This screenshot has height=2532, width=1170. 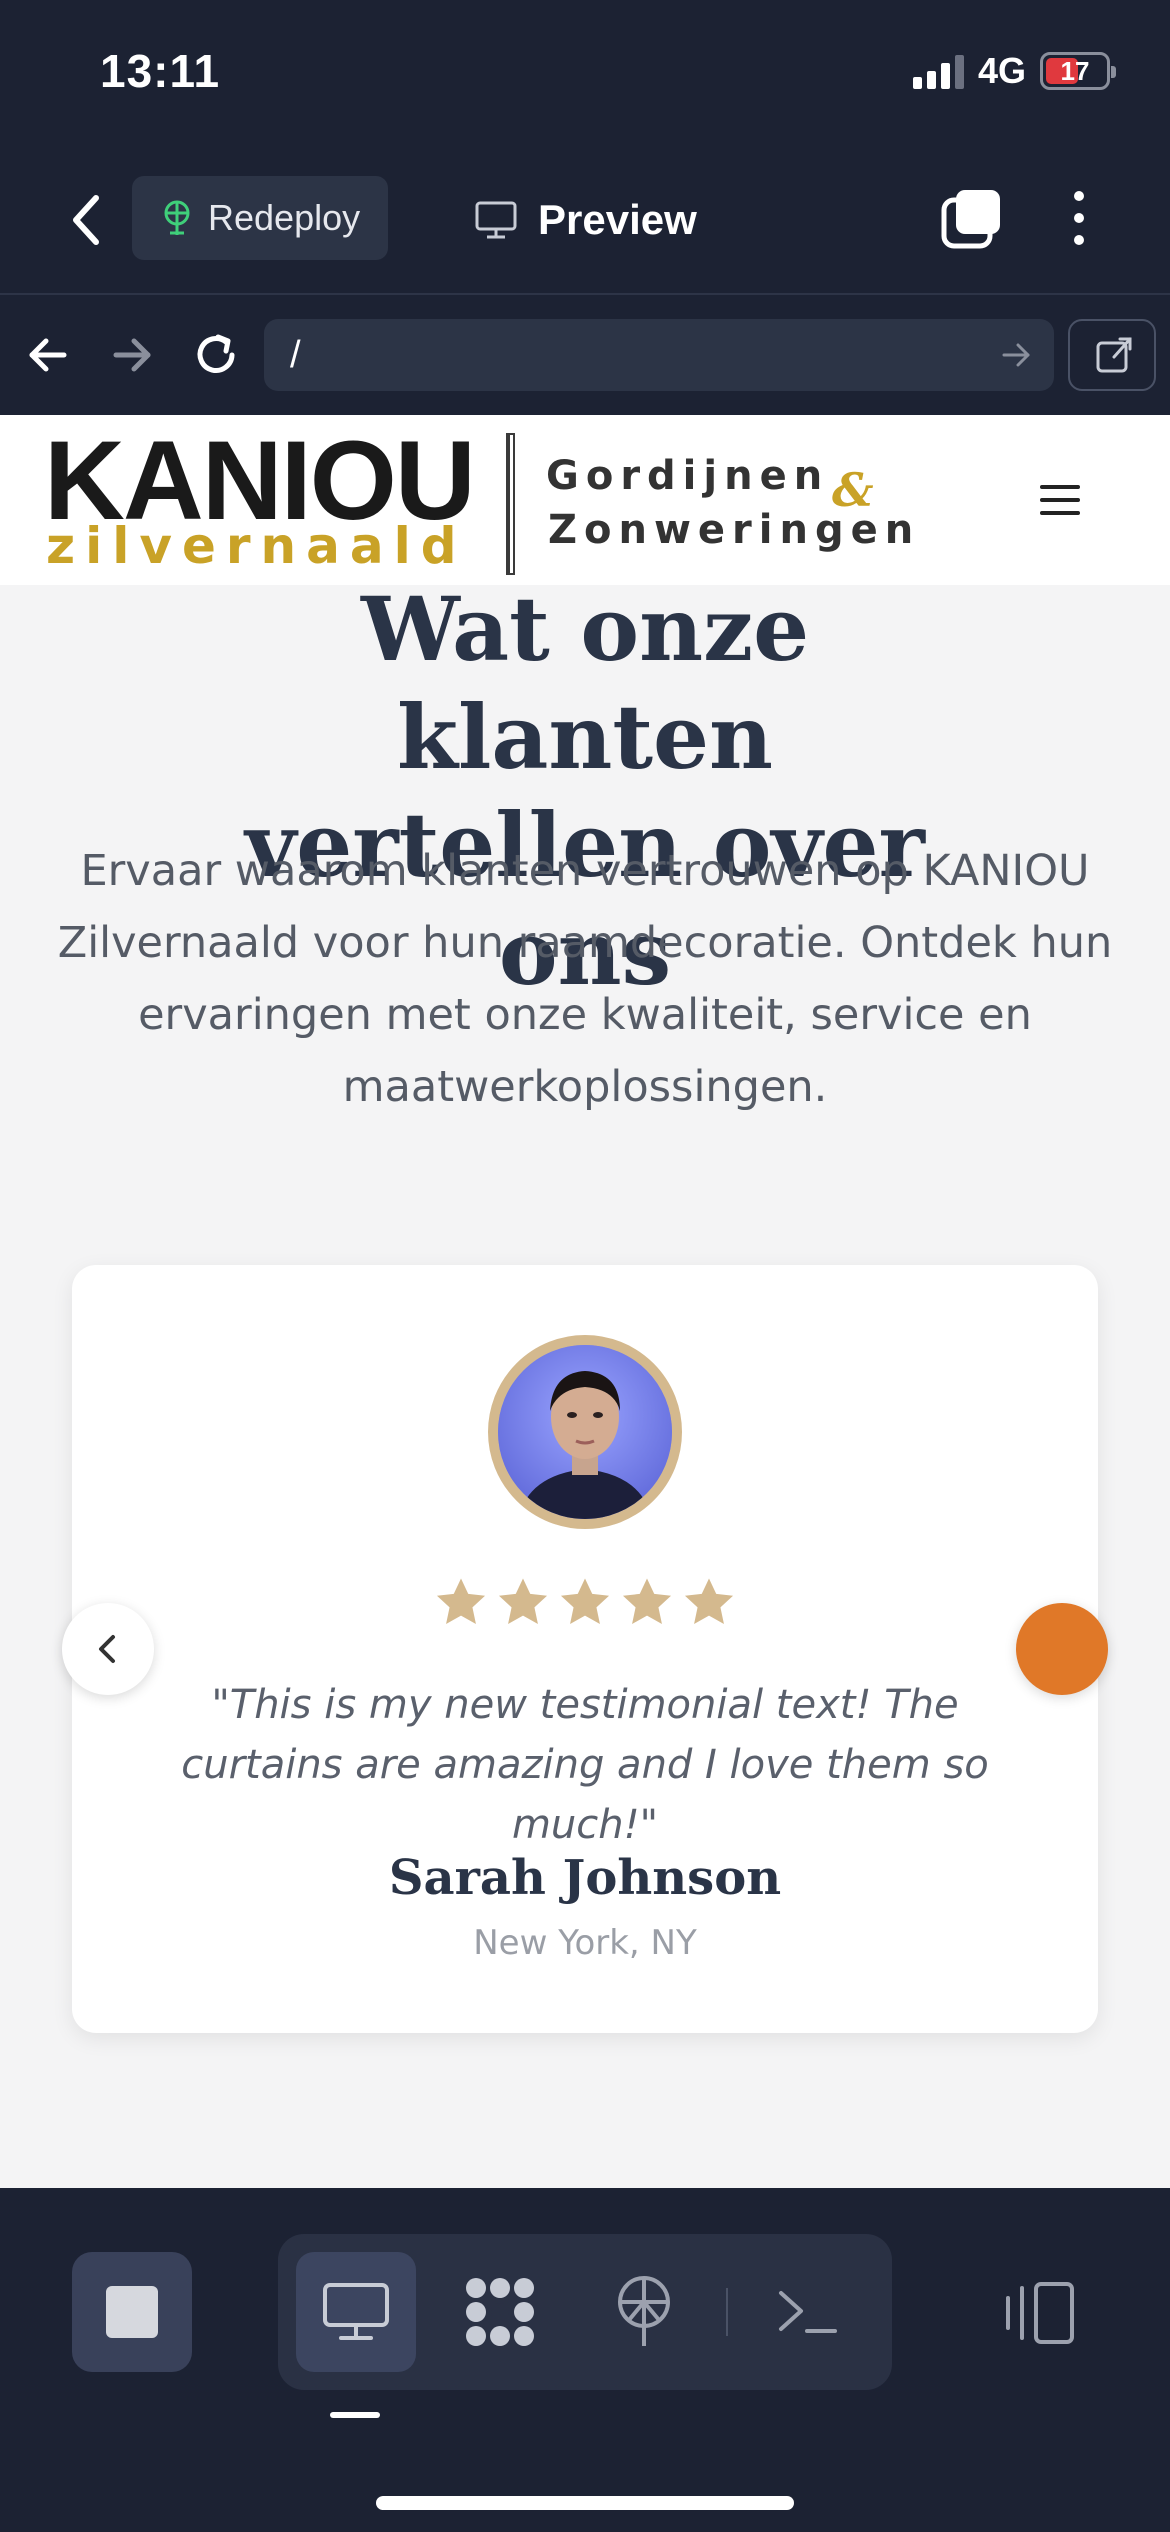 I want to click on desktop-icon, so click(x=356, y=2311).